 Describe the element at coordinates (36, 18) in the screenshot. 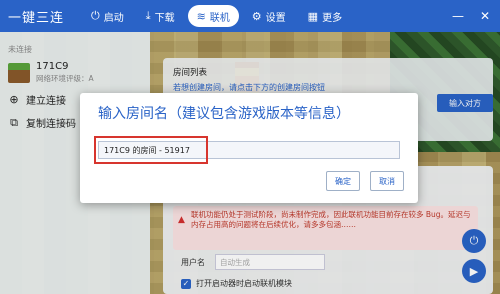

I see `app-title: 一键三连` at that location.